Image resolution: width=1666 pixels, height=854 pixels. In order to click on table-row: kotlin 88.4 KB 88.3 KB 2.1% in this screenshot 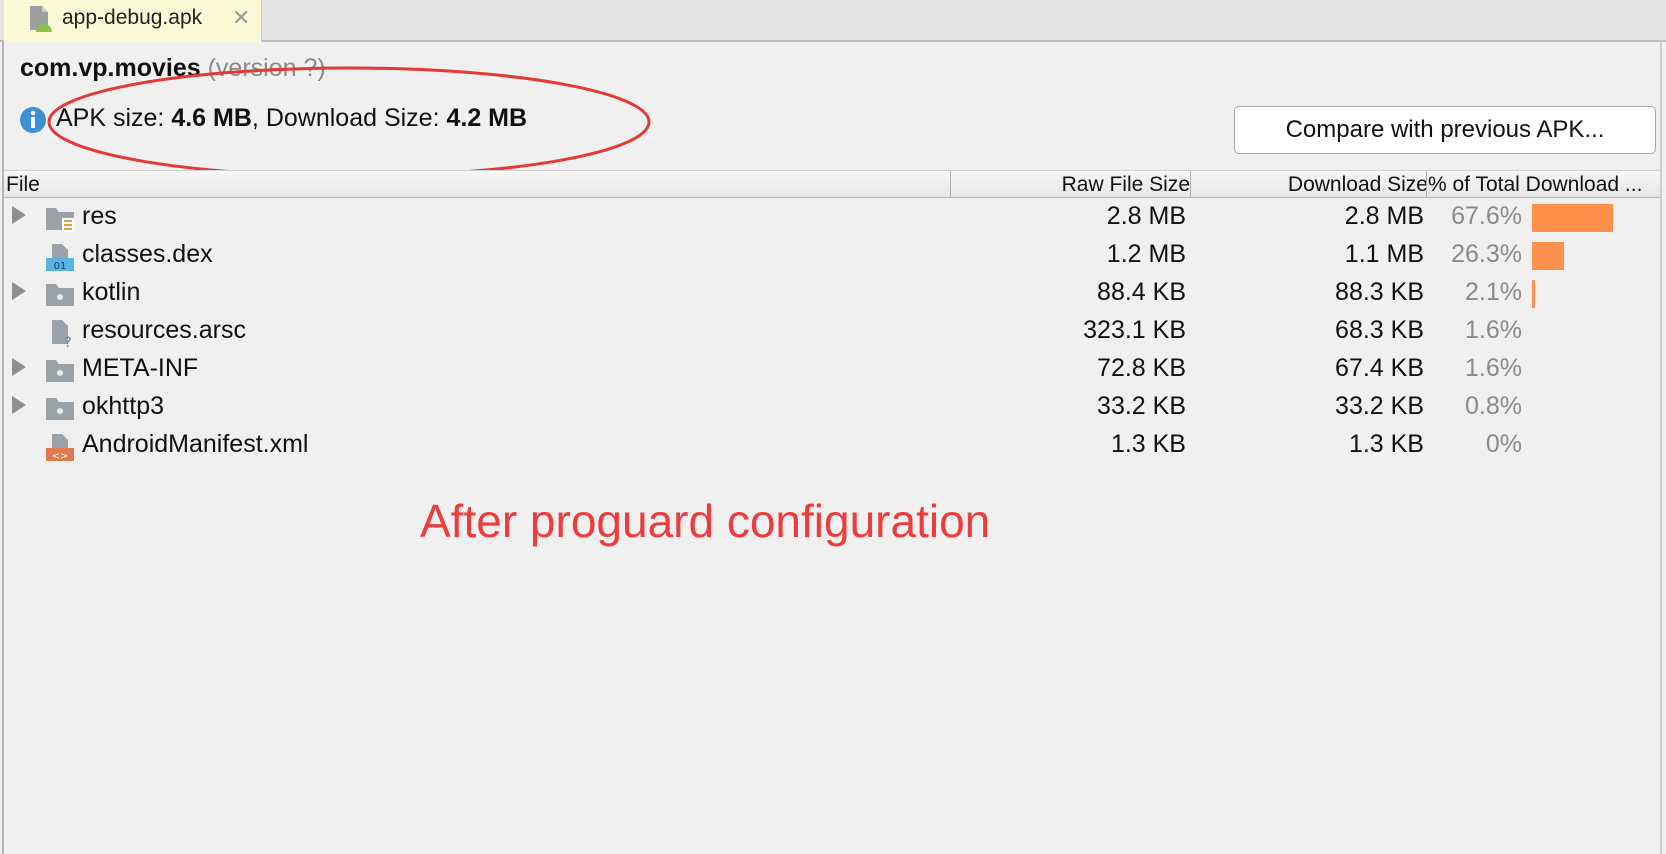, I will do `click(832, 293)`.